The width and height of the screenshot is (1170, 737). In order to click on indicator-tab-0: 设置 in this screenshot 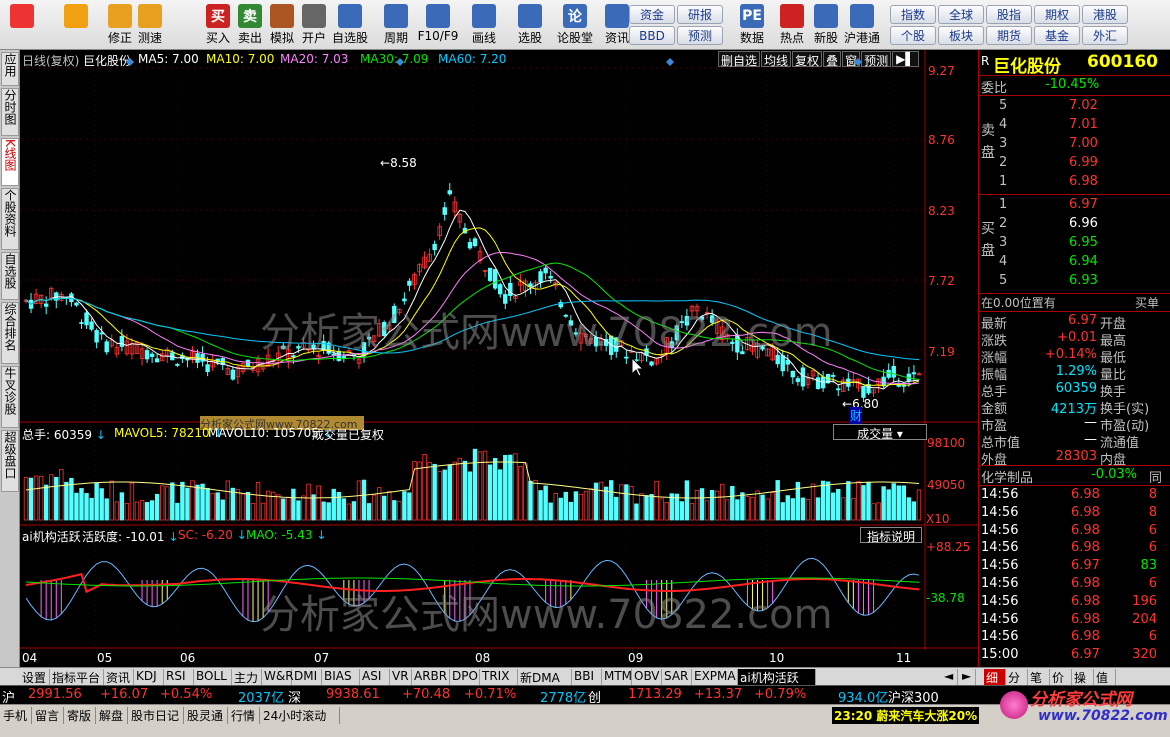, I will do `click(35, 677)`.